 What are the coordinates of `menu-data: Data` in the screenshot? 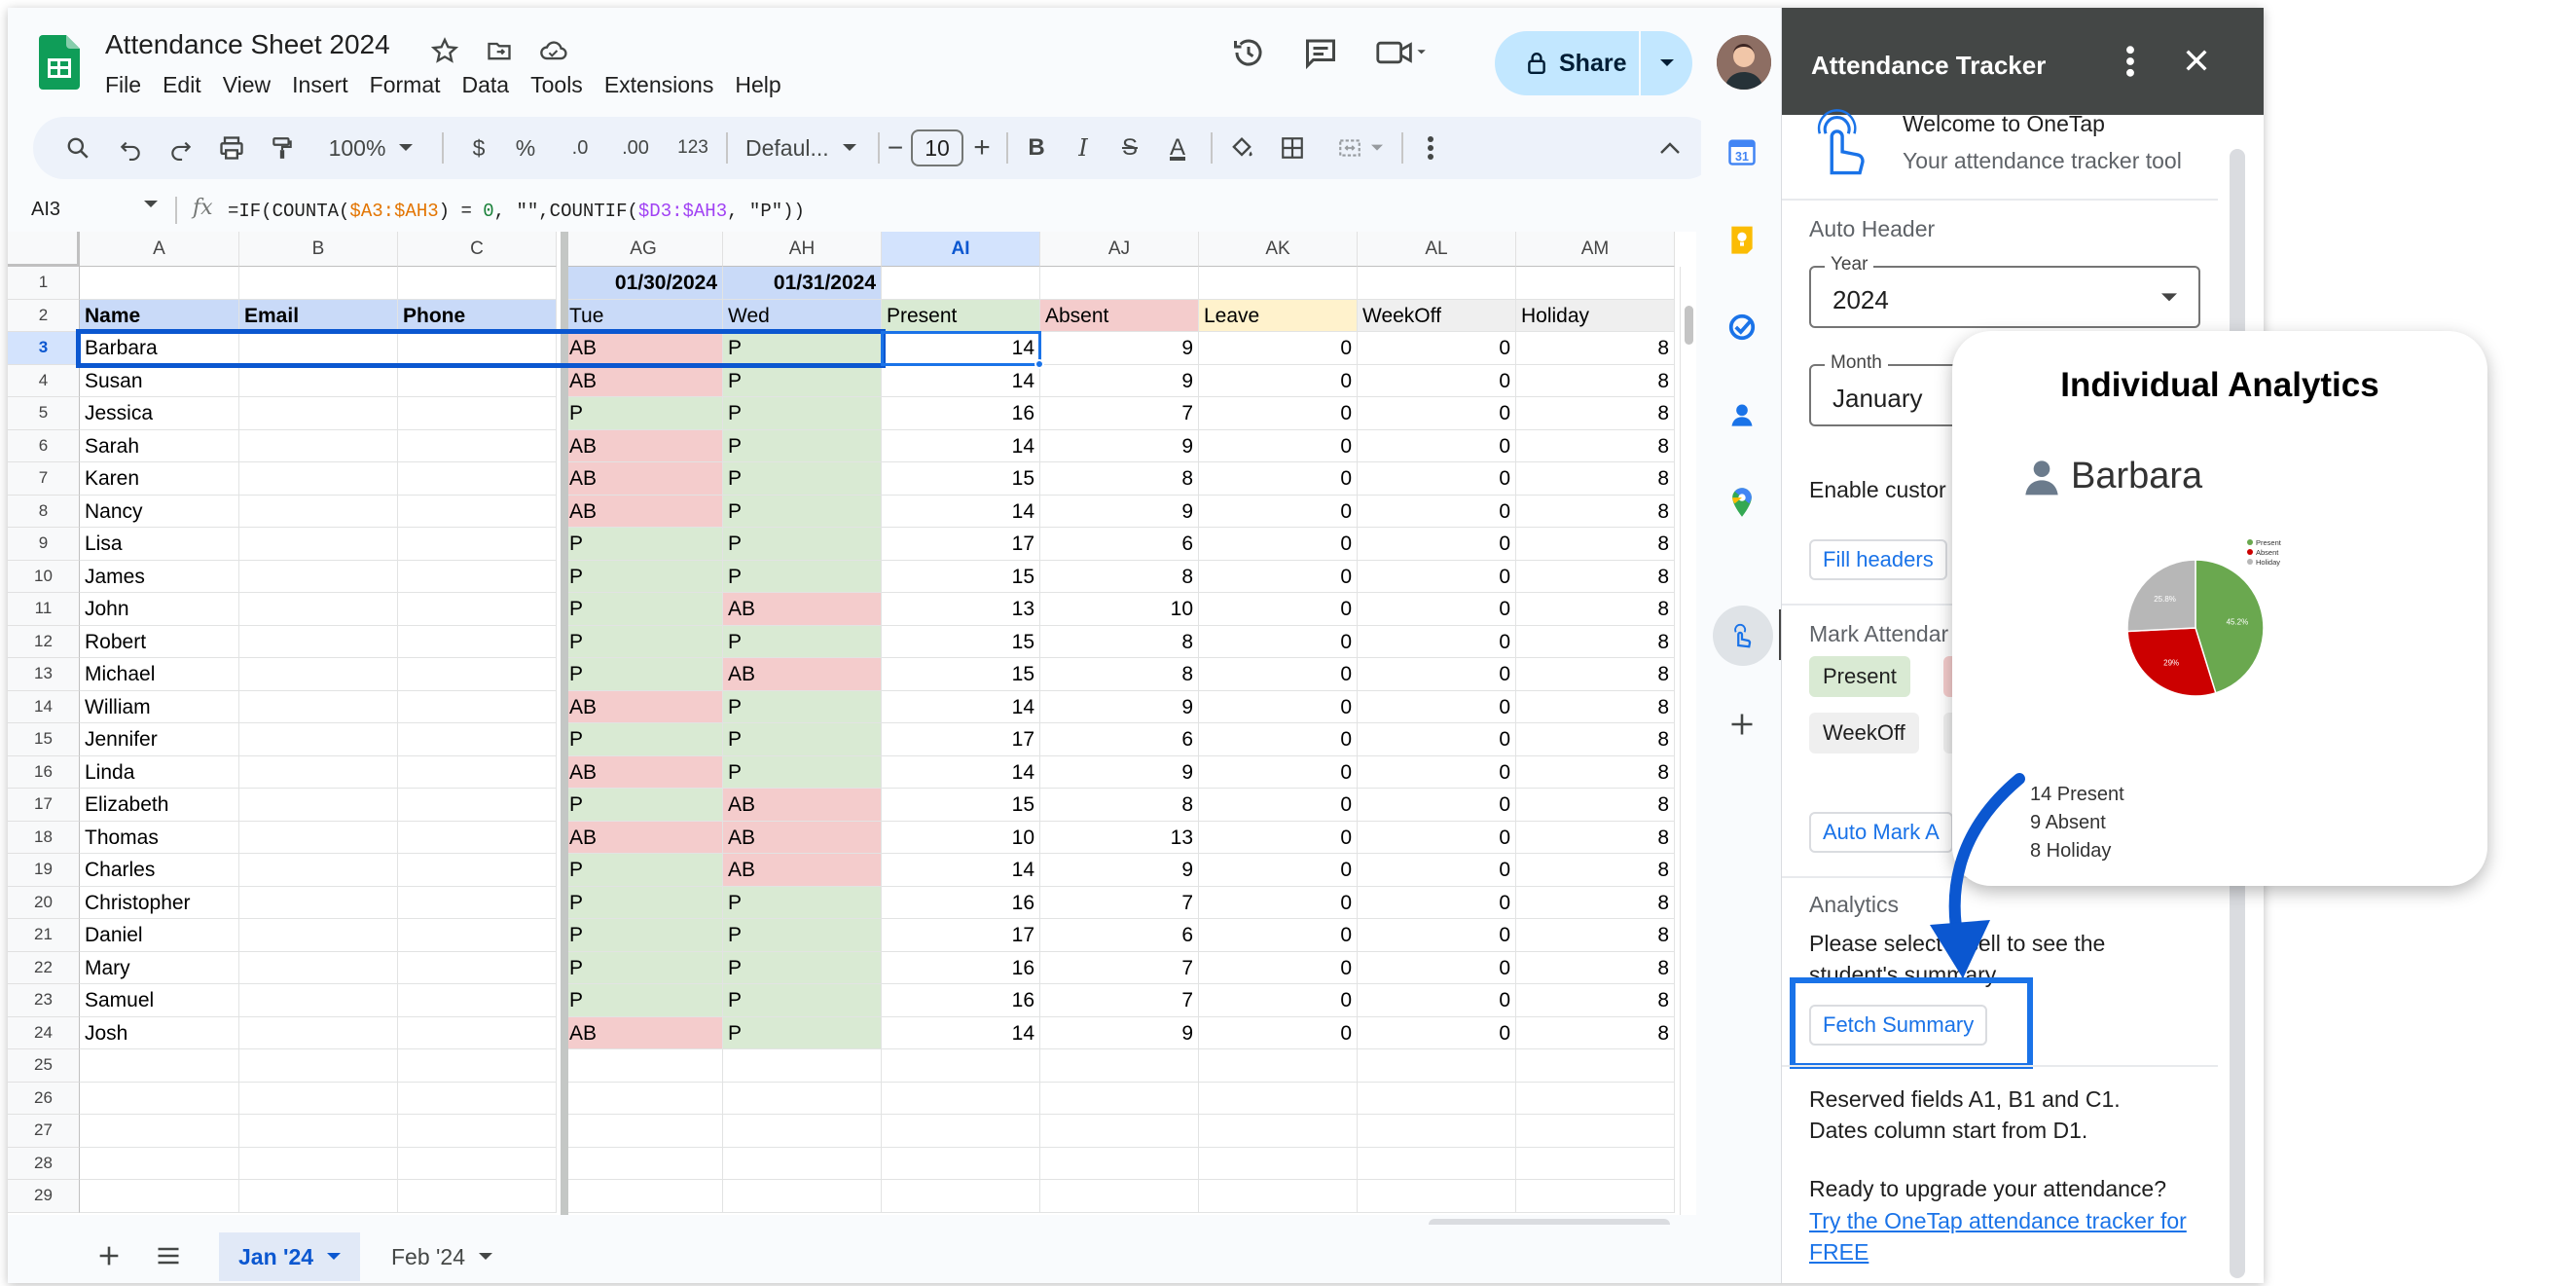 It's located at (486, 85).